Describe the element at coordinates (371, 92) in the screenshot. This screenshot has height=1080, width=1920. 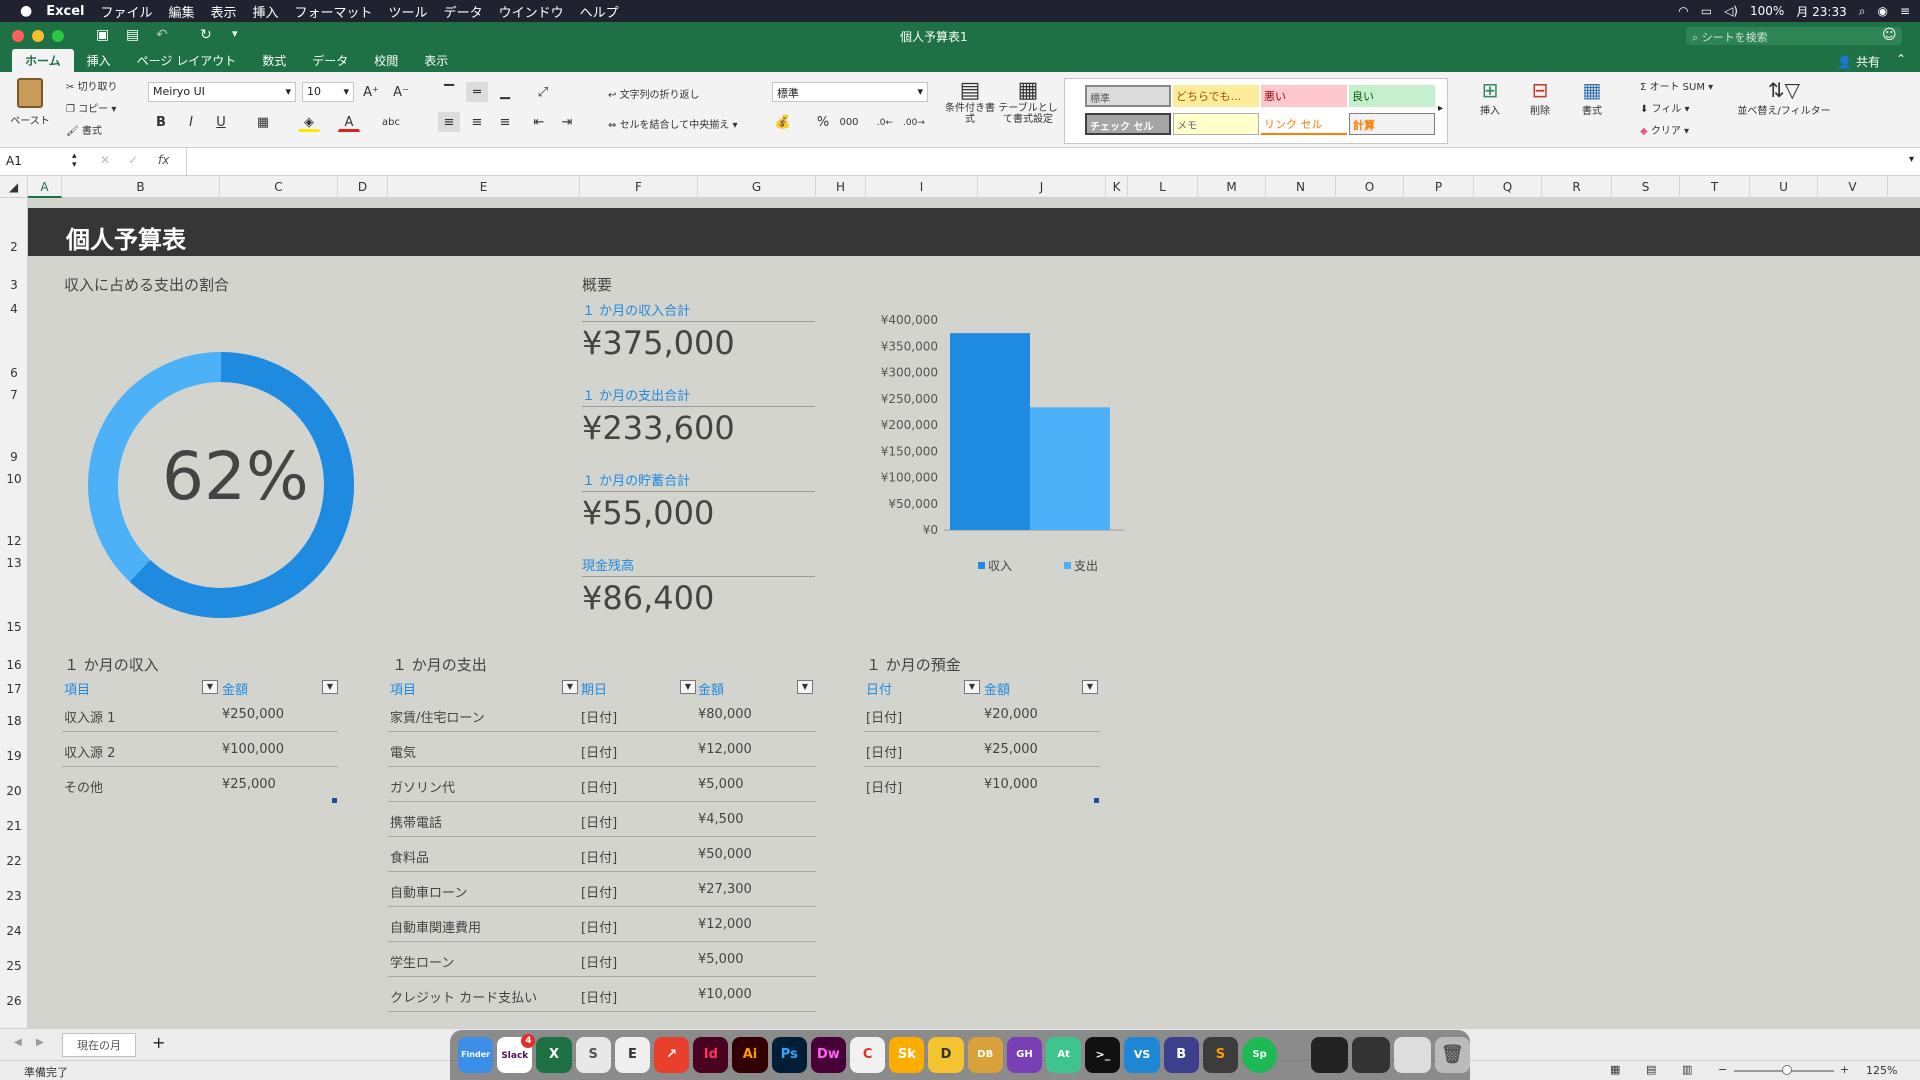
I see `increase-font-icon: A⁺` at that location.